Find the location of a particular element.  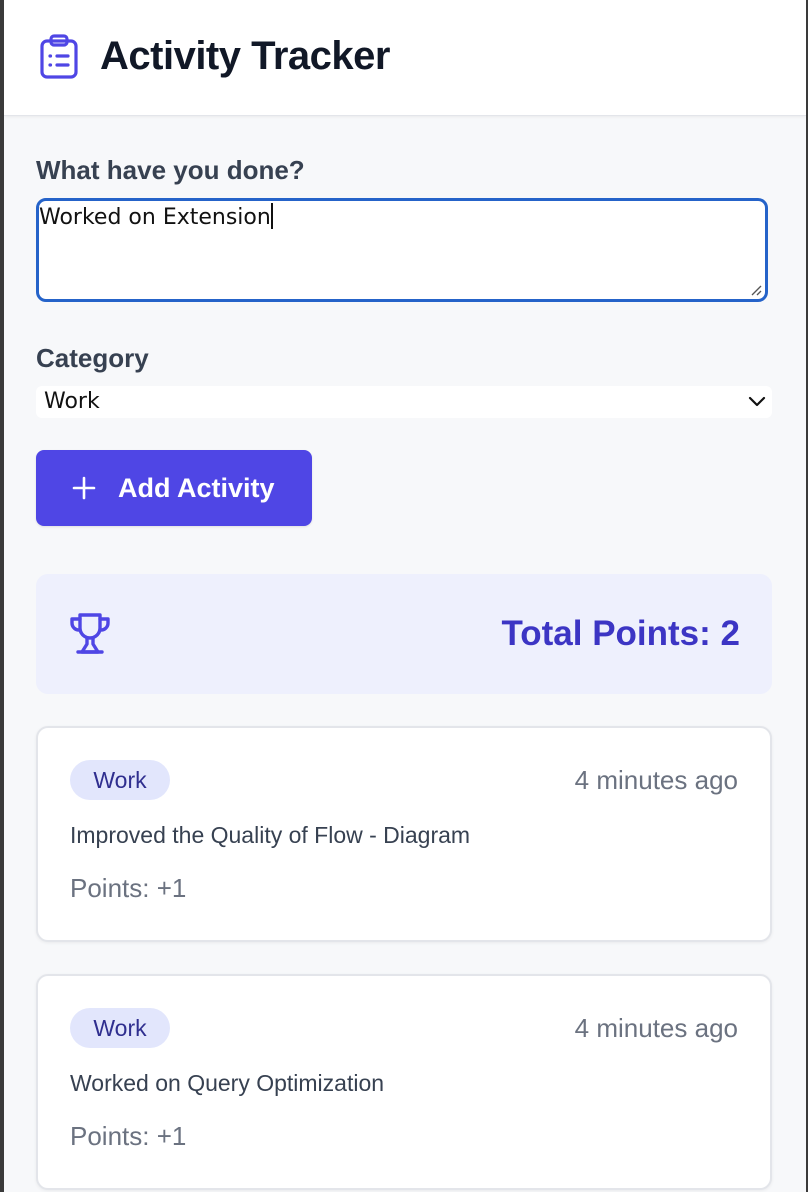

total-points-value: Total Points: 2 is located at coordinates (620, 633).